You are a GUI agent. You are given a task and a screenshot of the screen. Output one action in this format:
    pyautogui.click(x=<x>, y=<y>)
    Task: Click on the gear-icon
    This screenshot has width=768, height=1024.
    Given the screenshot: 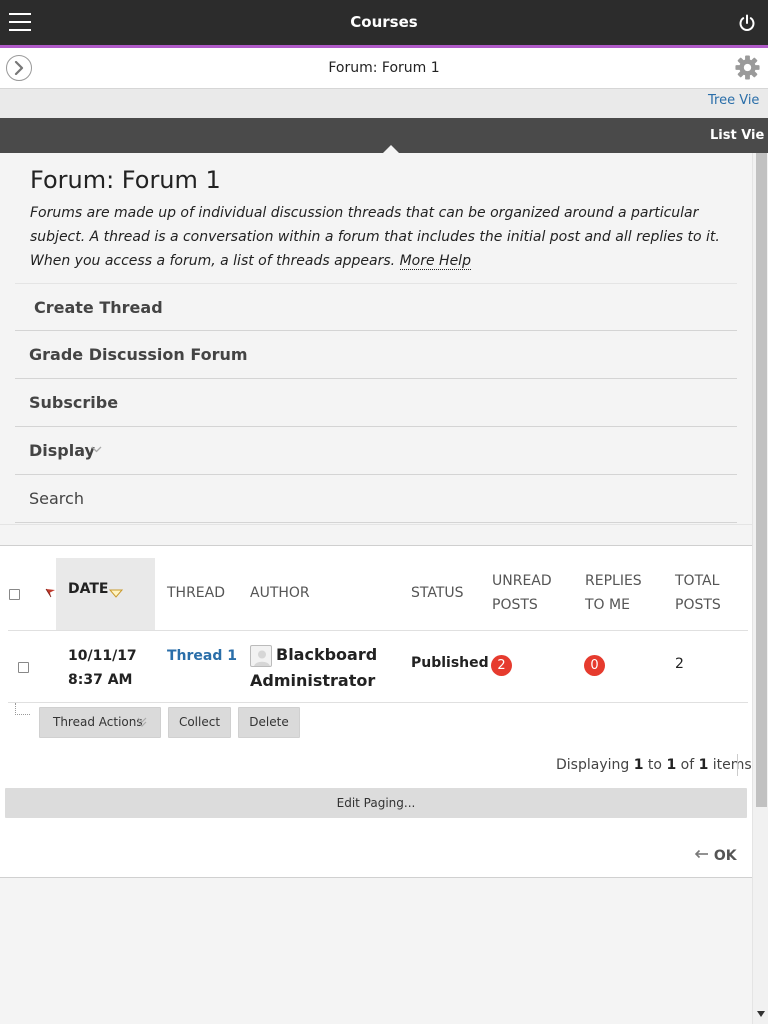 What is the action you would take?
    pyautogui.click(x=747, y=67)
    